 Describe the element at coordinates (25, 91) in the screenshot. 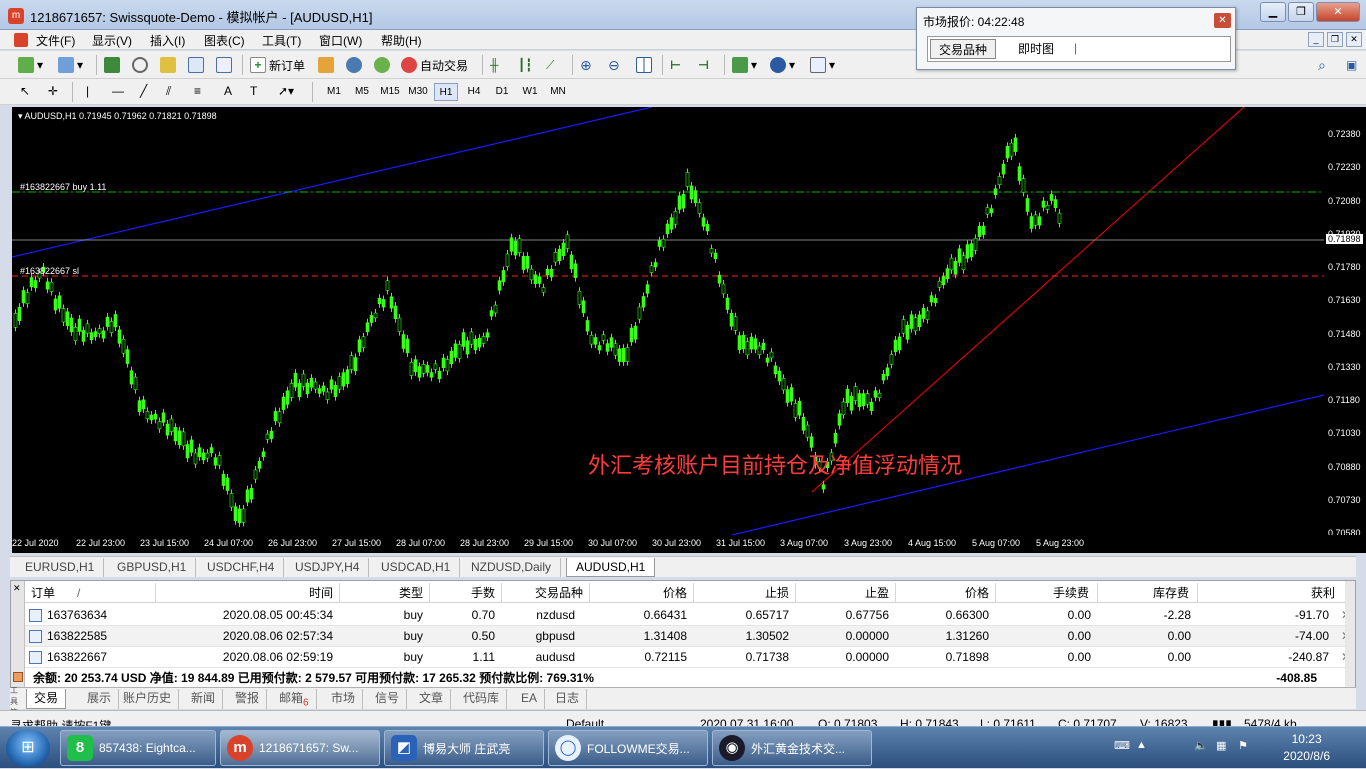

I see `cursor-button: ↖` at that location.